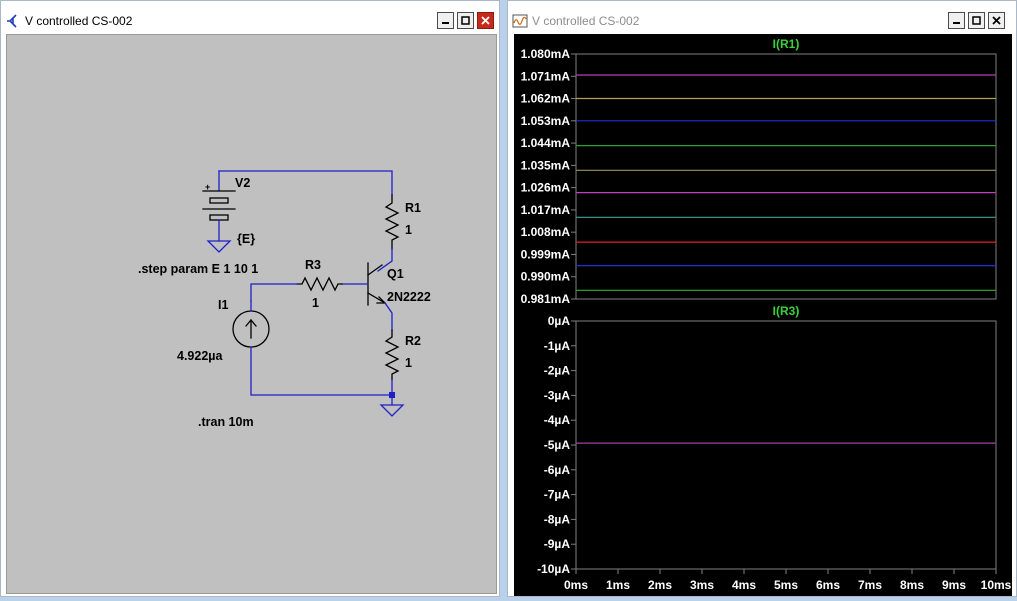 The width and height of the screenshot is (1017, 601). What do you see at coordinates (12, 21) in the screenshot?
I see `schematic-icon` at bounding box center [12, 21].